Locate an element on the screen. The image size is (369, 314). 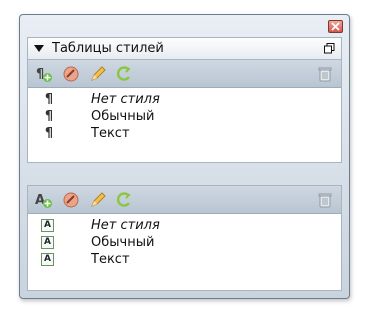
list-item: A Обычный is located at coordinates (184, 242).